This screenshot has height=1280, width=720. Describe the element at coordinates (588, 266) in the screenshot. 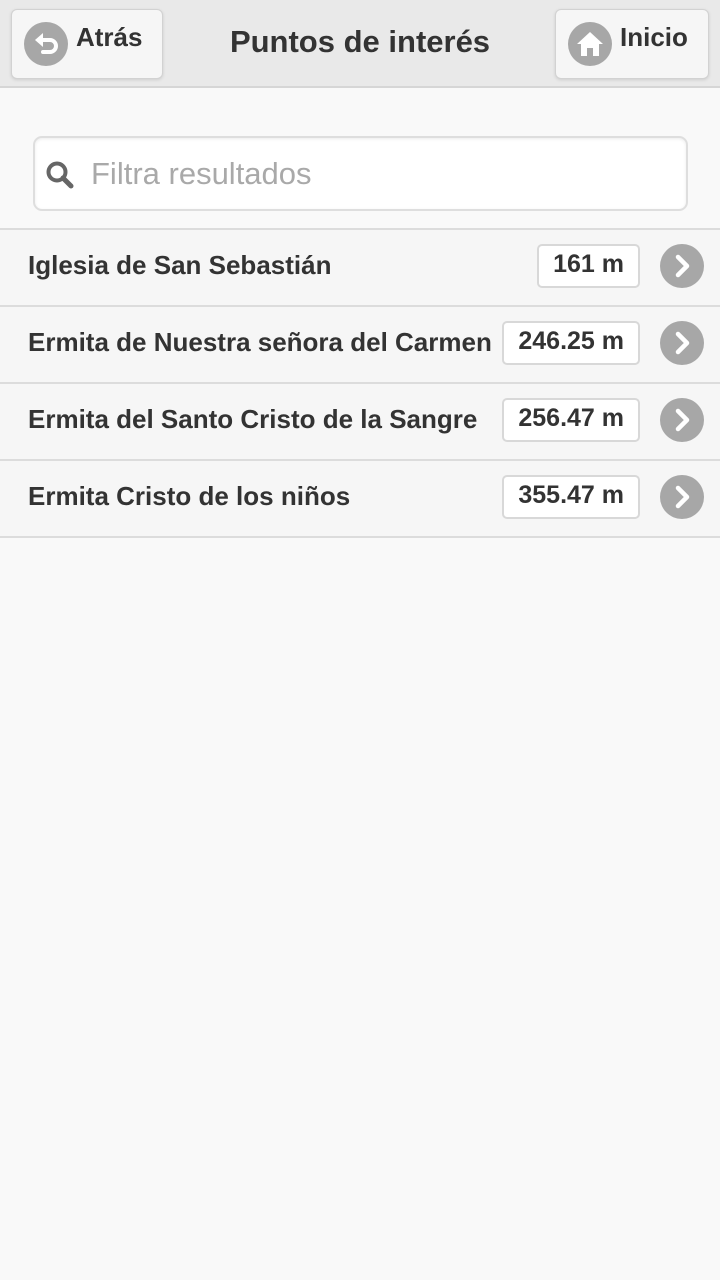

I see `distance-badge: 161 m` at that location.